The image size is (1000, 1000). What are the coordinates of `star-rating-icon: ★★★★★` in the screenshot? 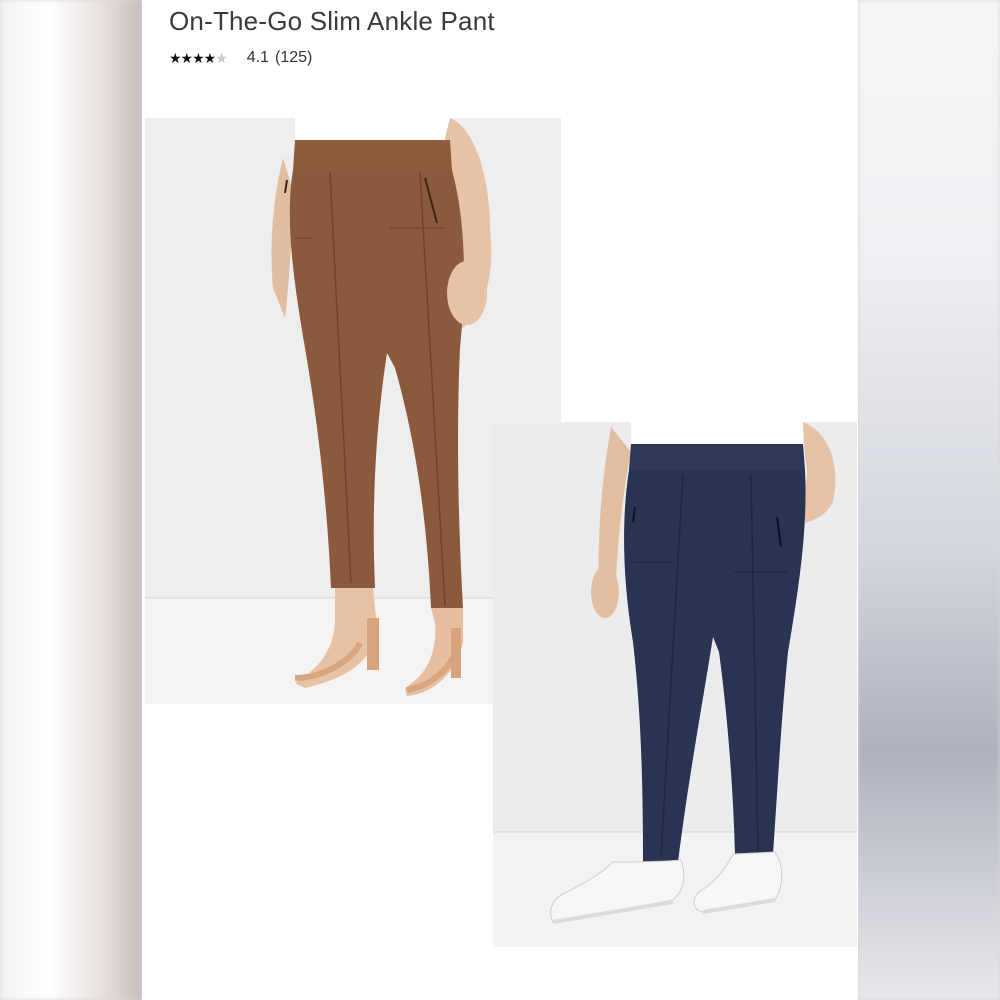 It's located at (198, 58).